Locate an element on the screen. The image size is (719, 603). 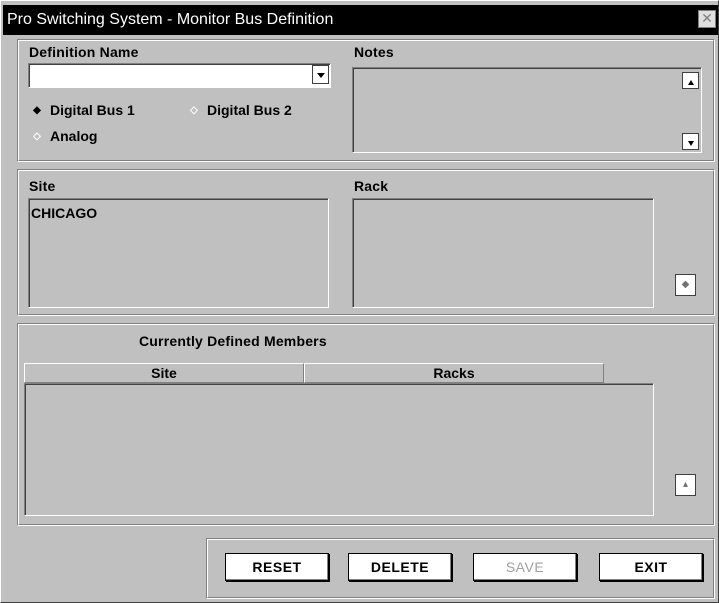
rack-label: Rack is located at coordinates (371, 186).